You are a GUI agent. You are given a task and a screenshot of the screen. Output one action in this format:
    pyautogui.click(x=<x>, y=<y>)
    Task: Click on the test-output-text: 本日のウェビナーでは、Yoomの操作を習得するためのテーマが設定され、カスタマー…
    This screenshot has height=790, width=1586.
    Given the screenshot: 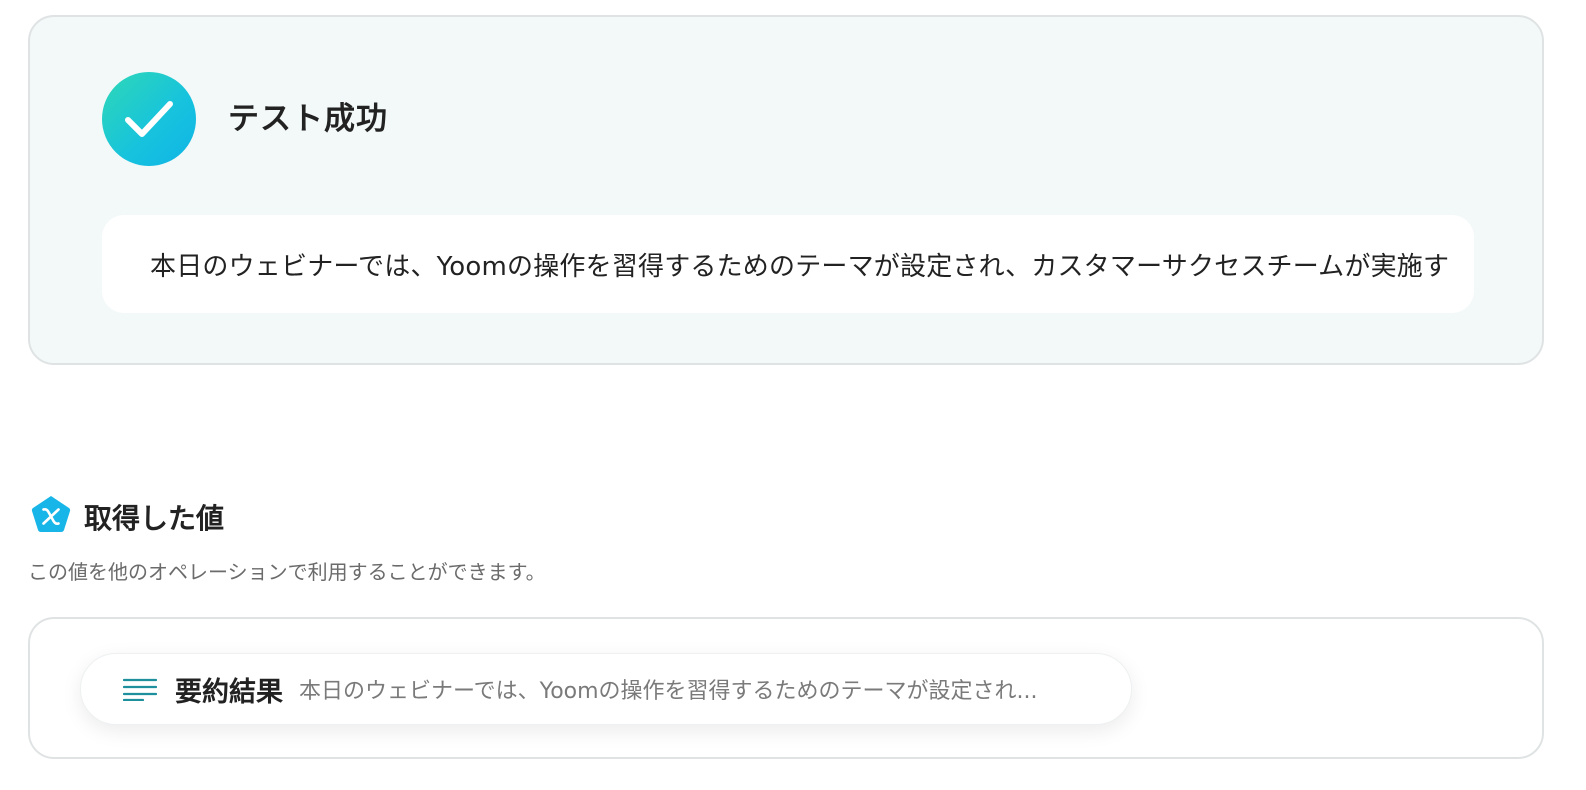 What is the action you would take?
    pyautogui.click(x=800, y=266)
    